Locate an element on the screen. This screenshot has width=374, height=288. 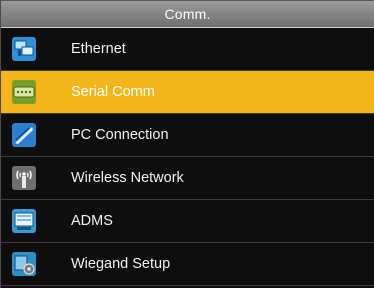
menu-item-serial-comm: Serial Comm is located at coordinates (187, 92).